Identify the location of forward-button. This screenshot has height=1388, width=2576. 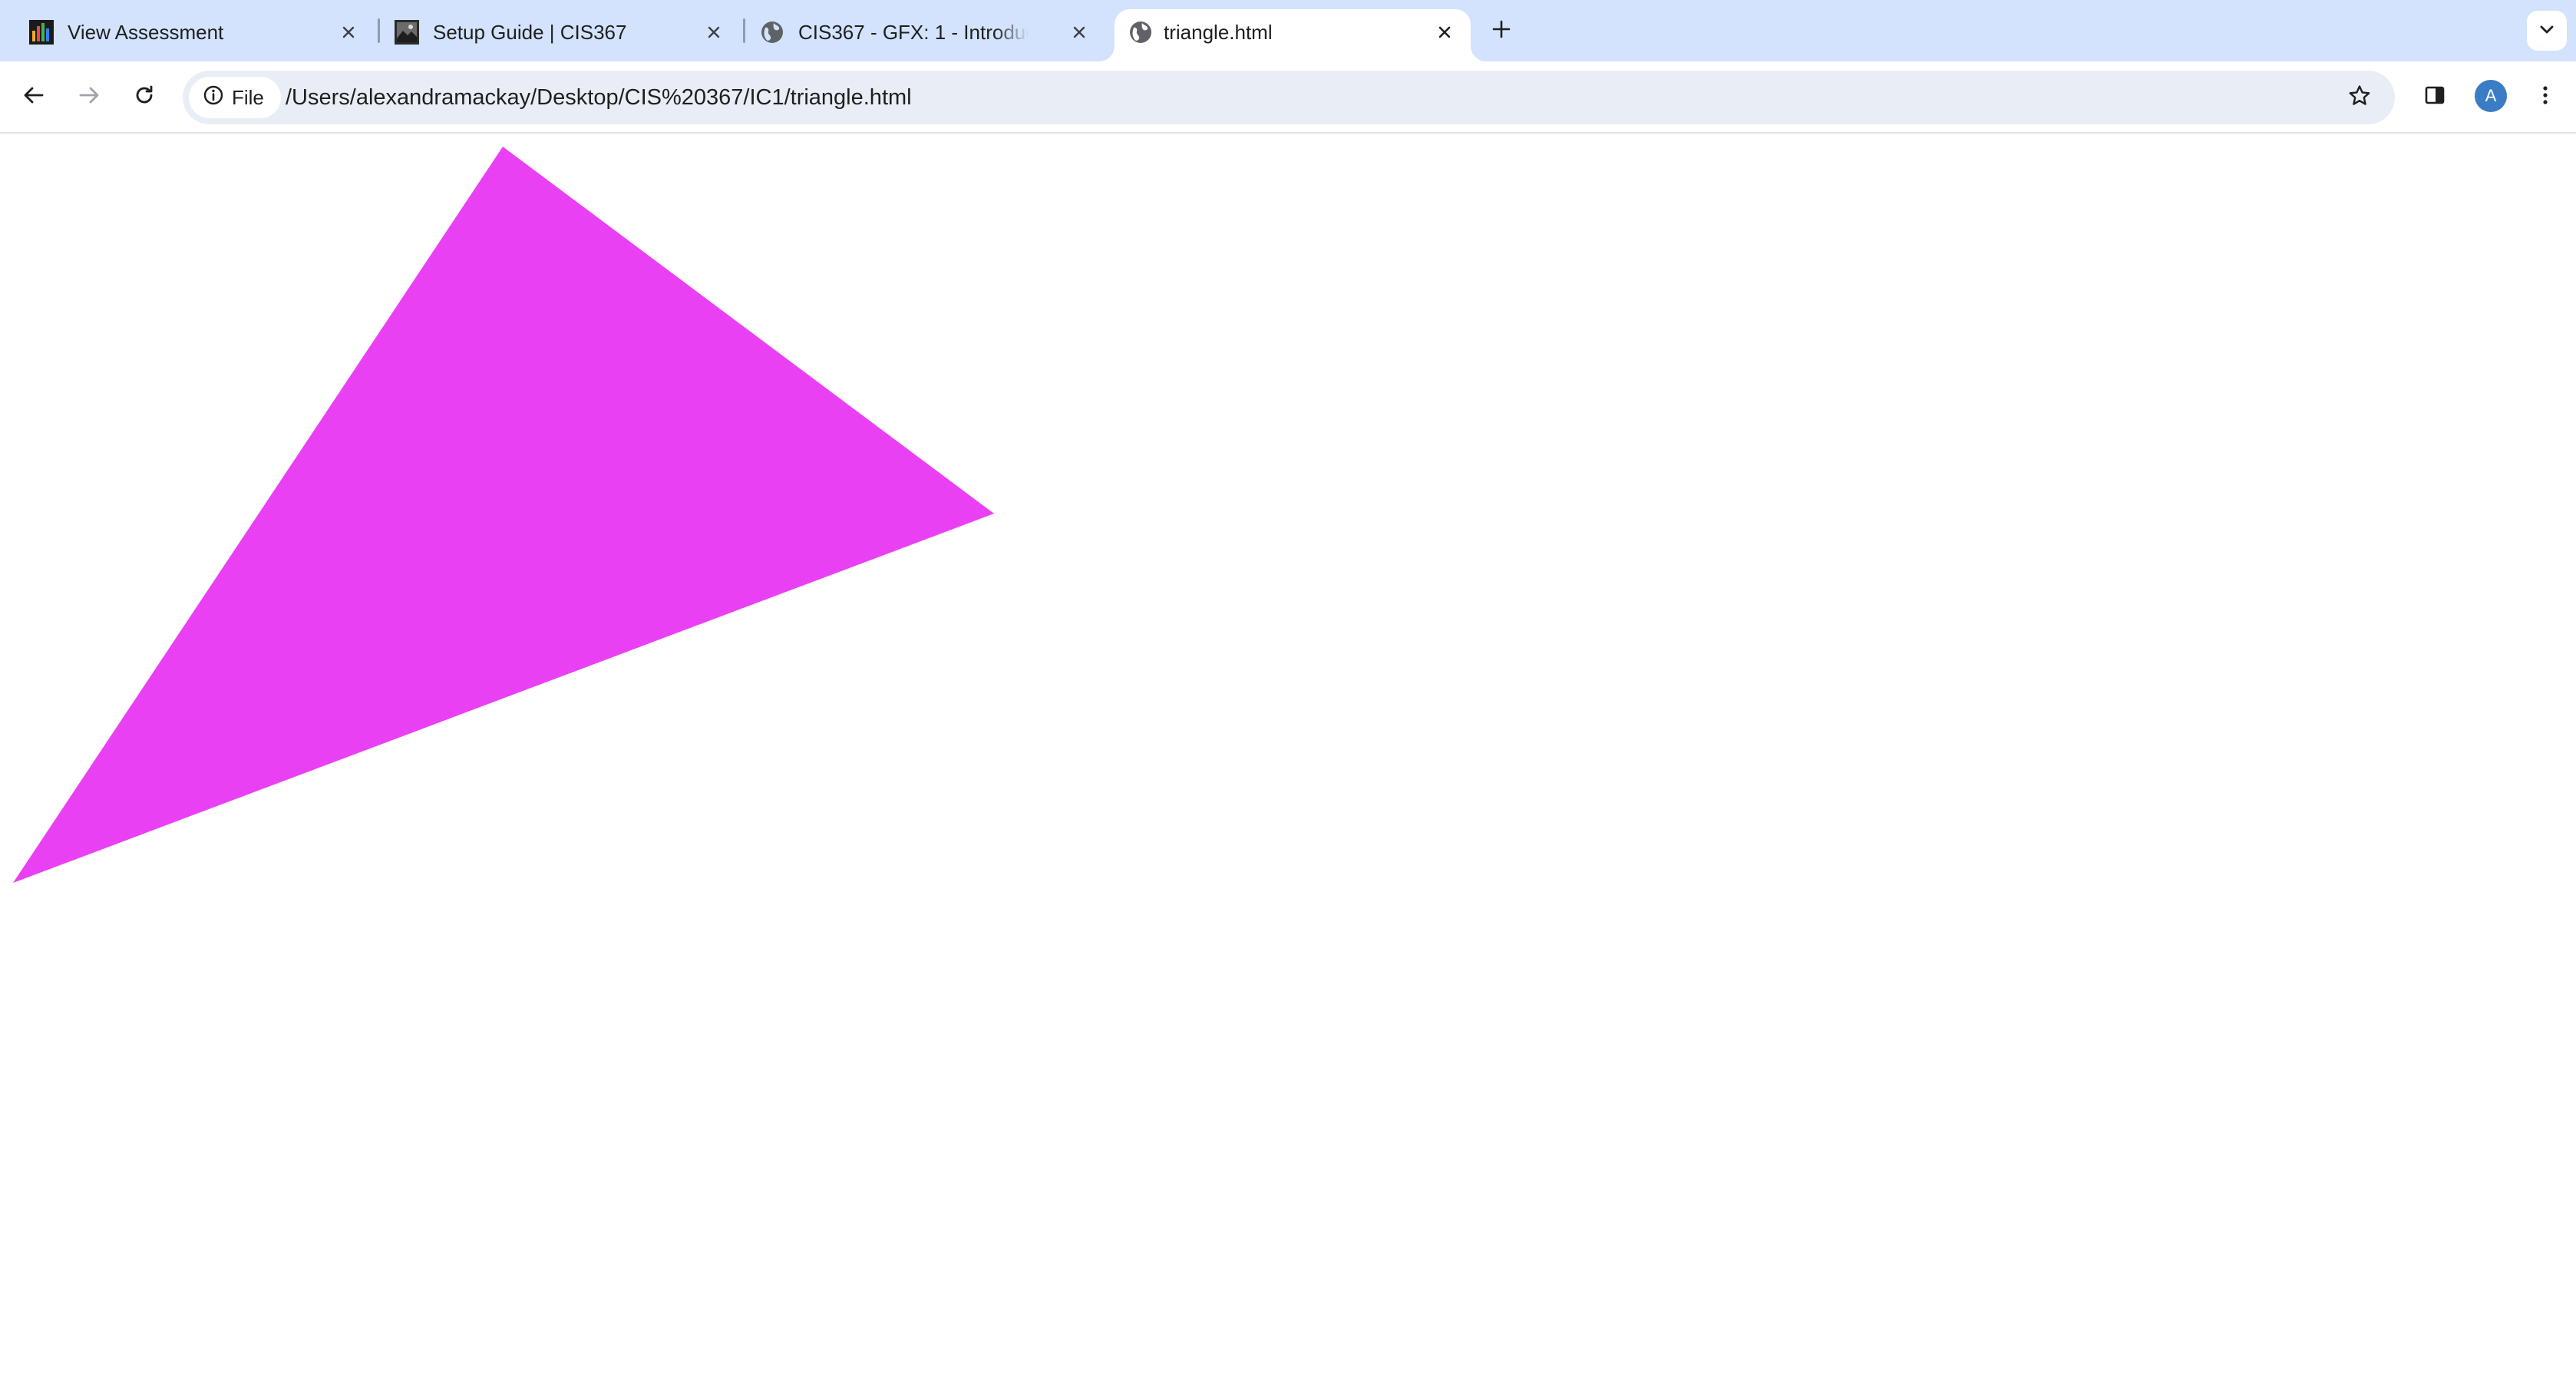
(89, 96).